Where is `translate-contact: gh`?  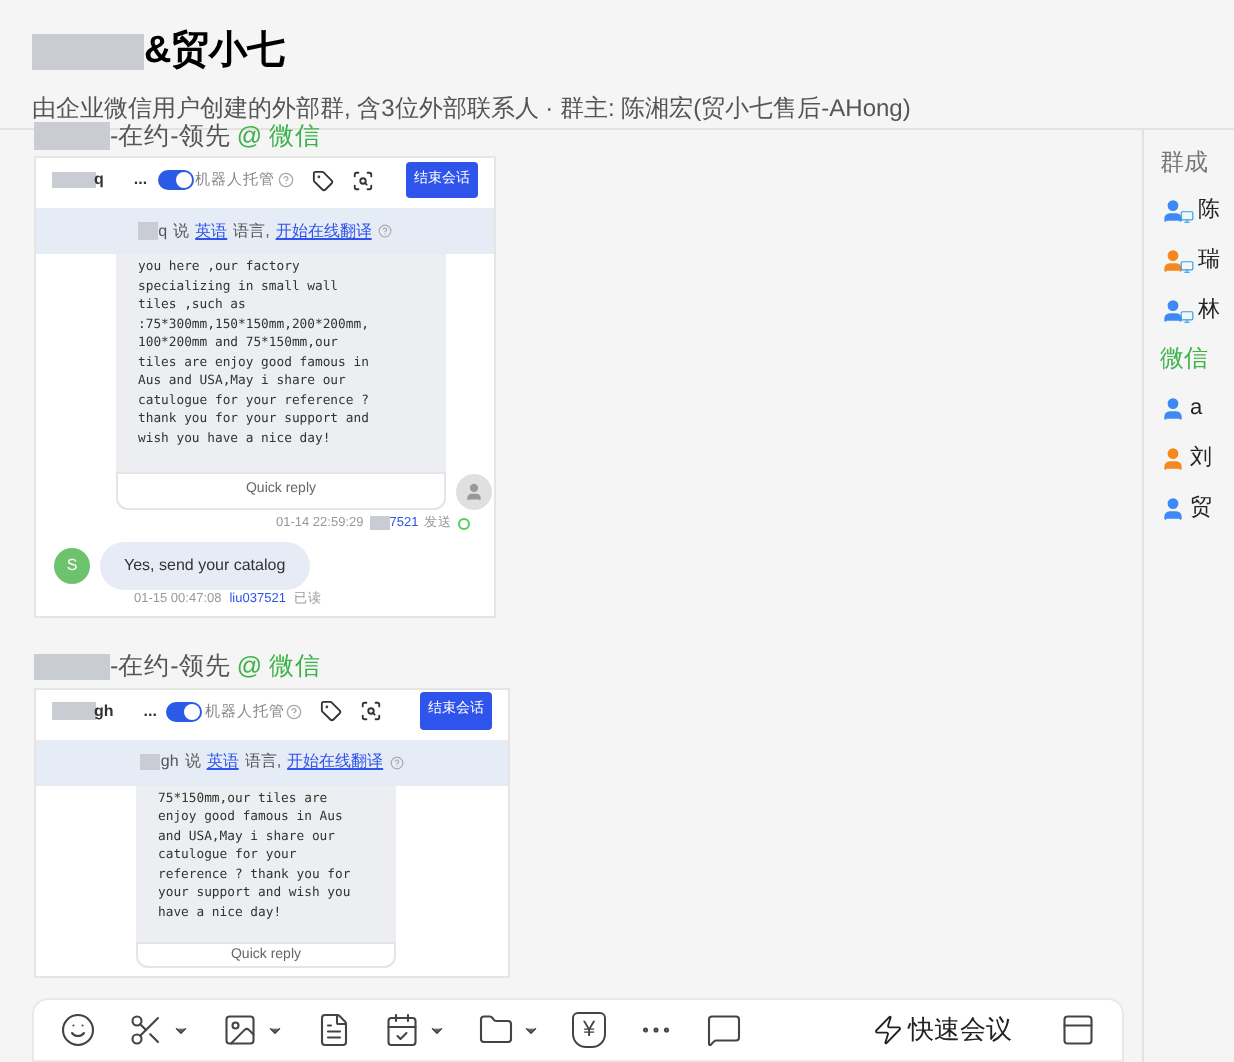 translate-contact: gh is located at coordinates (169, 762).